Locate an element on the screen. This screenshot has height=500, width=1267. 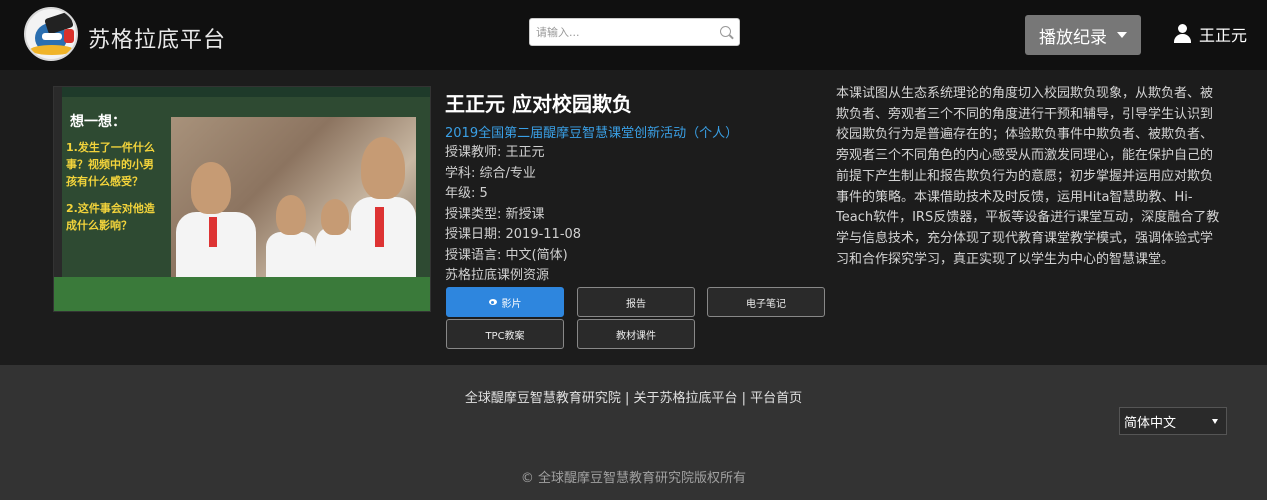
video-button-label: 影片 is located at coordinates (511, 304).